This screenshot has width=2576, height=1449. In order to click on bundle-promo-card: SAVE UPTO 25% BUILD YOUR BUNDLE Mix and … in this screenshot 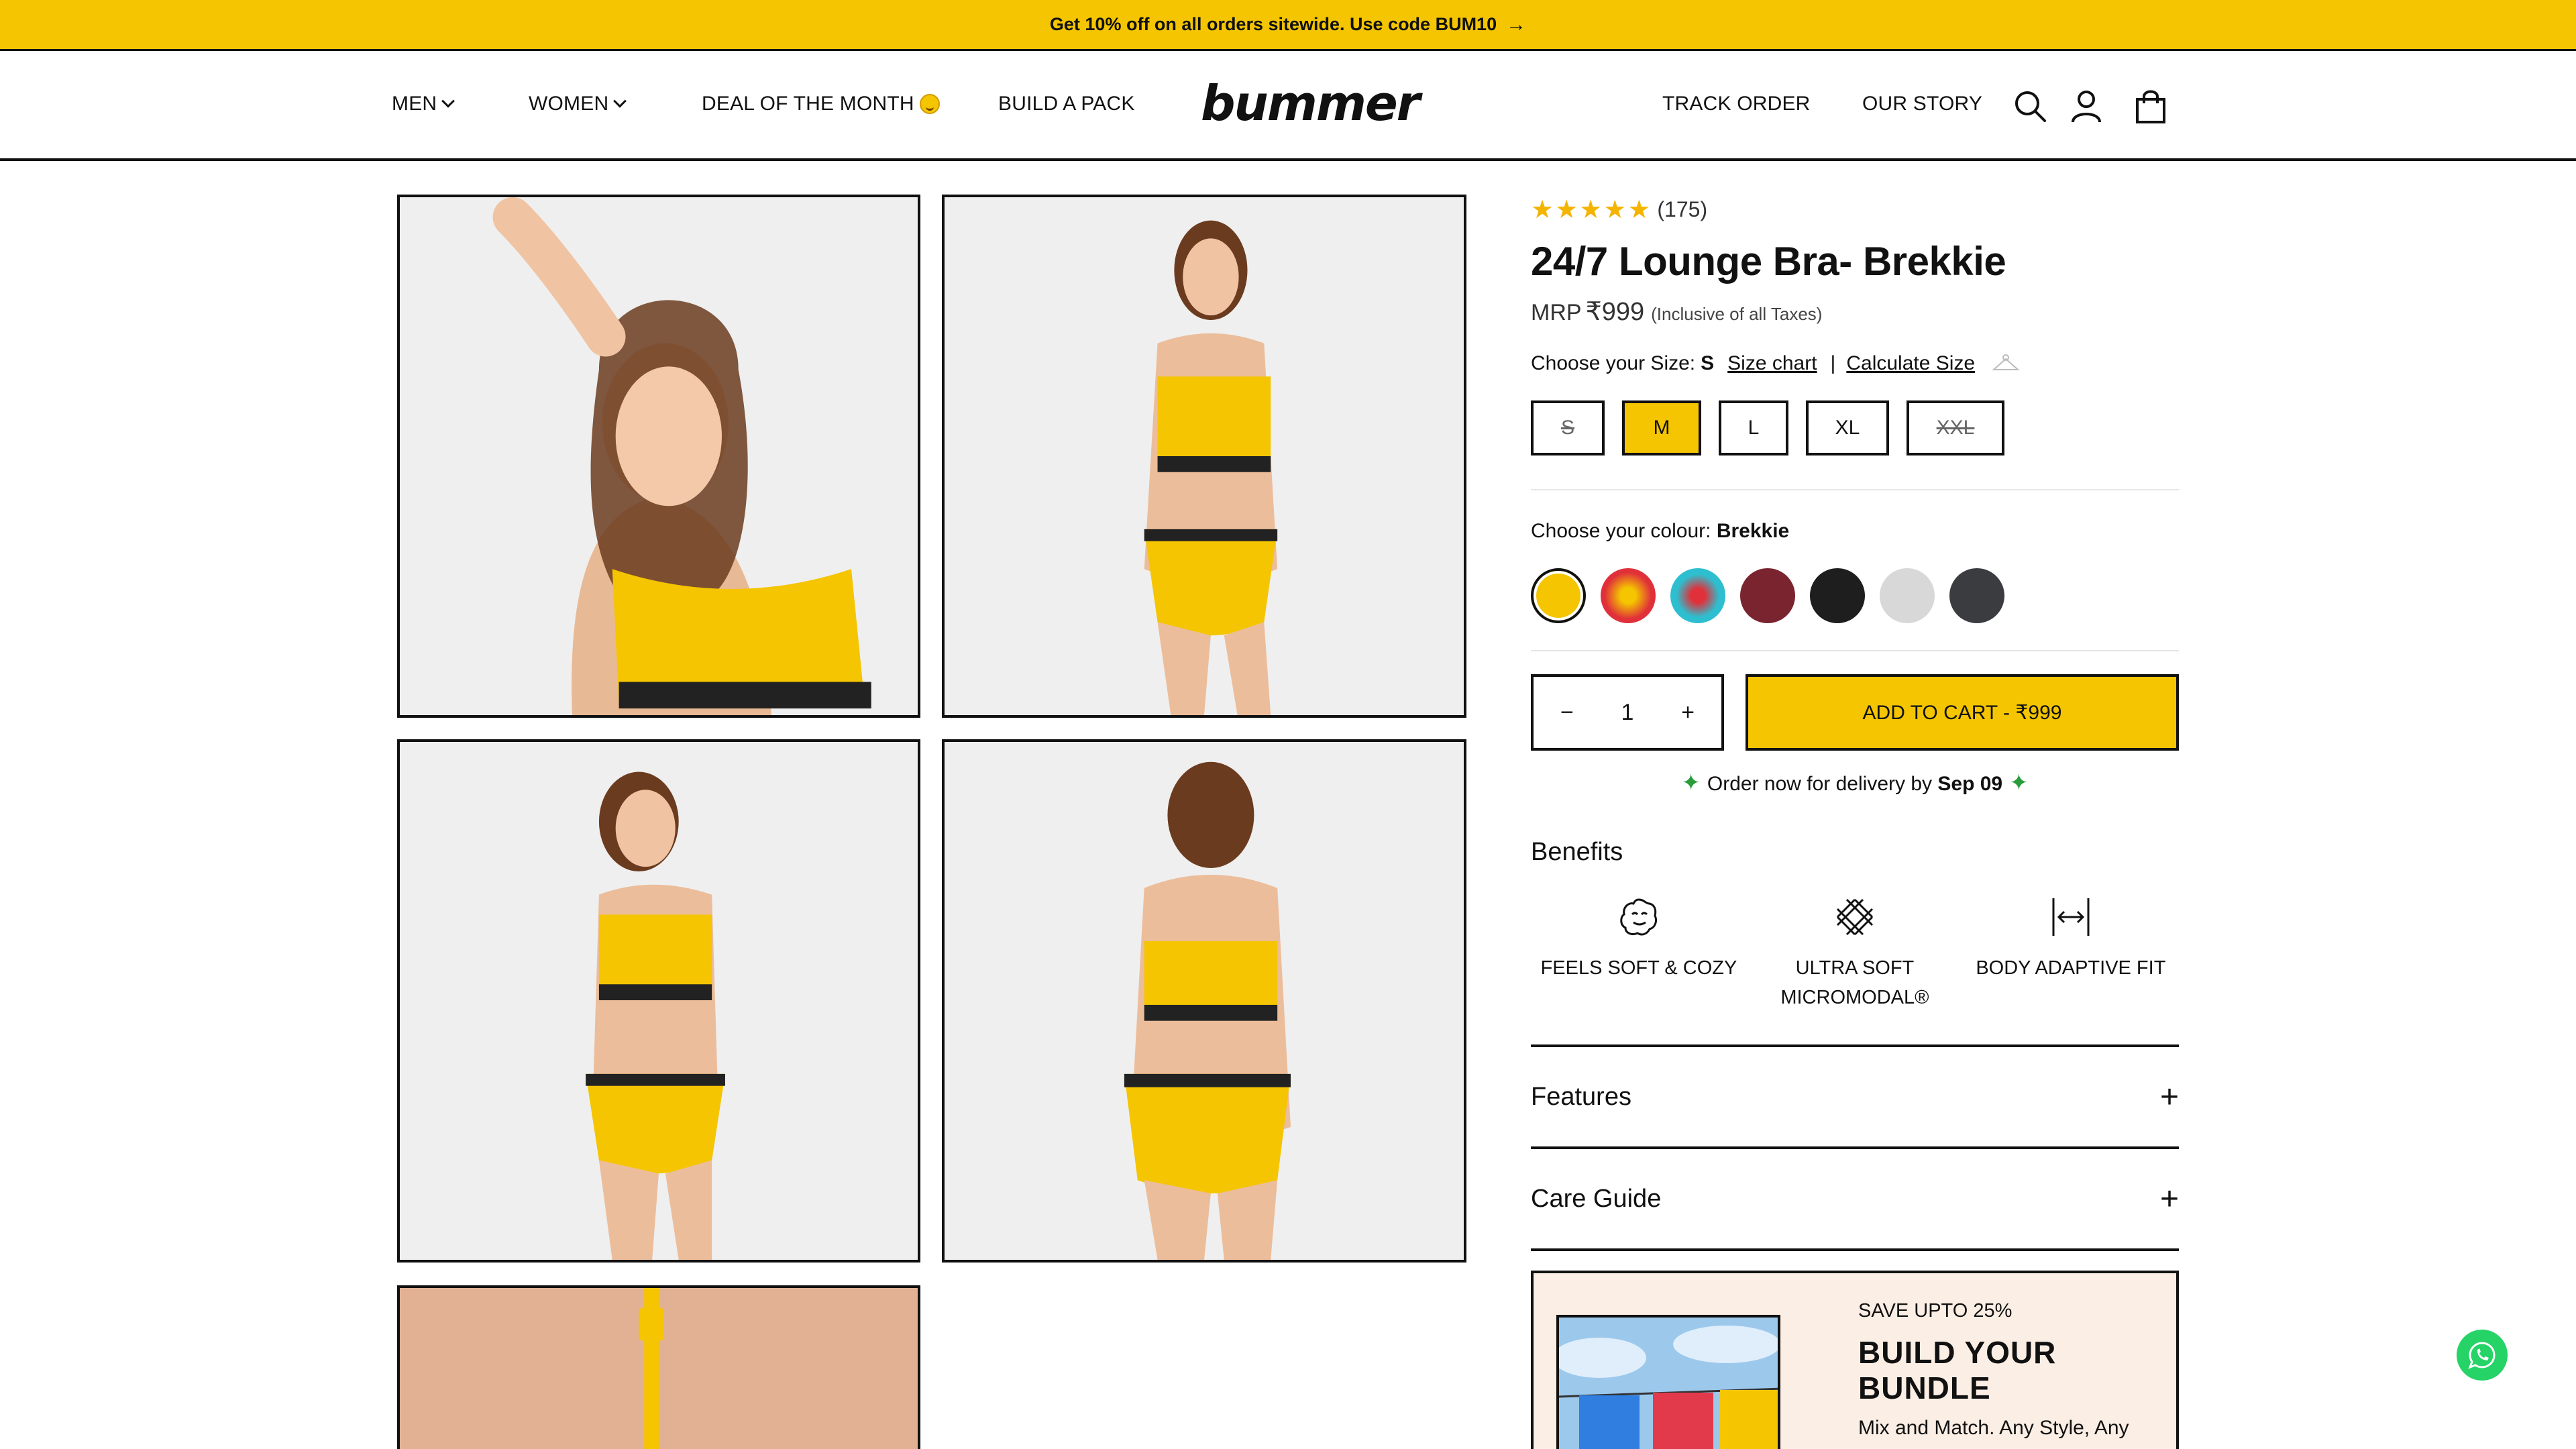, I will do `click(1855, 1360)`.